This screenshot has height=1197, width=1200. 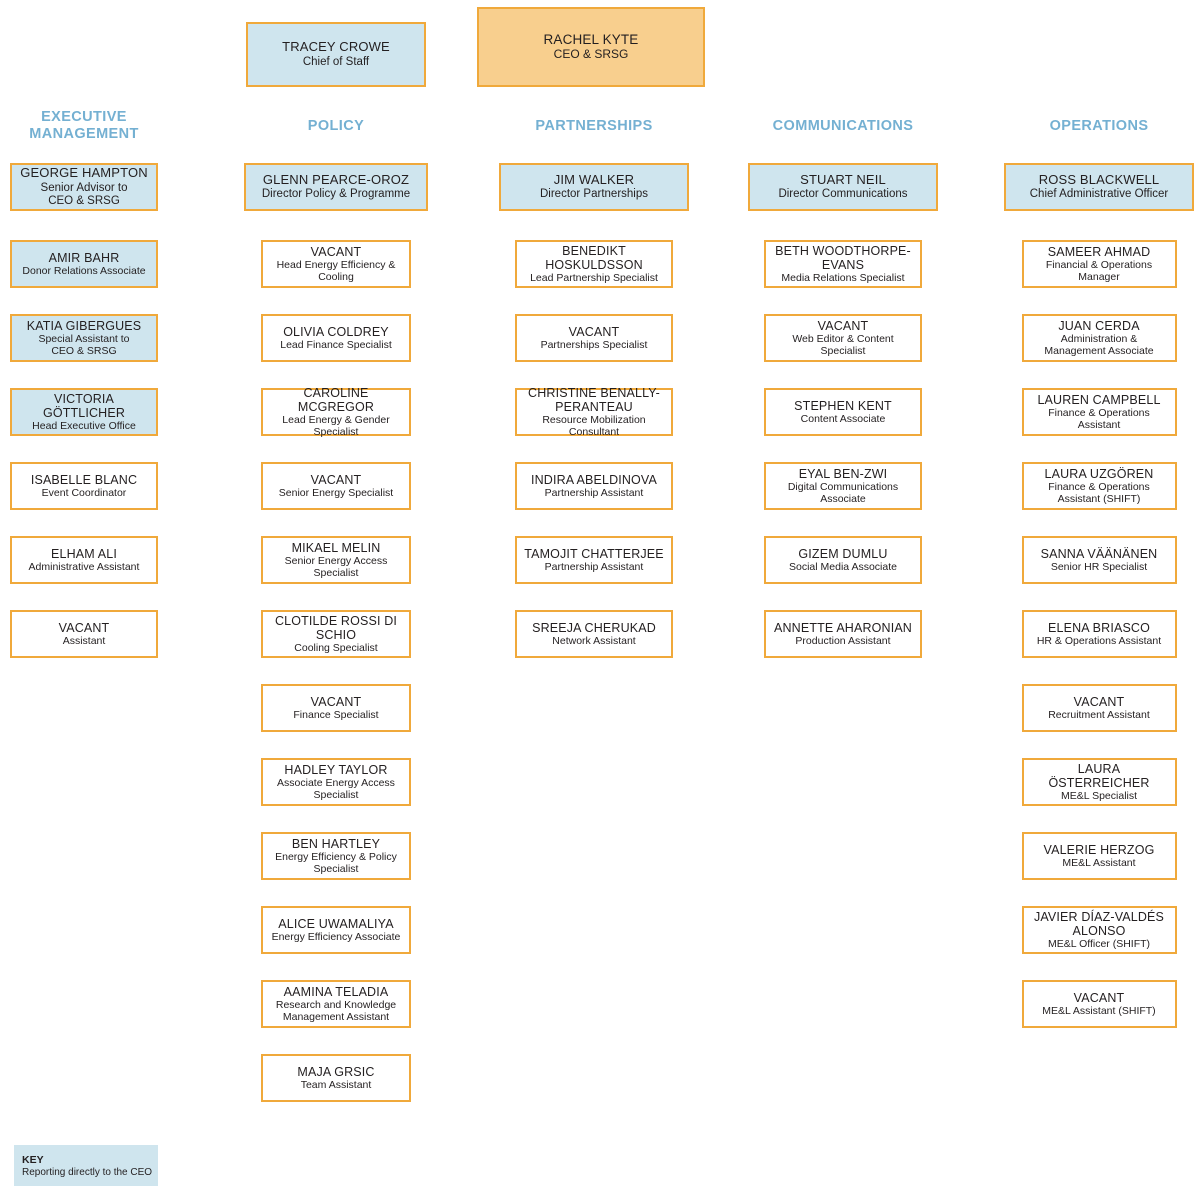 What do you see at coordinates (84, 425) in the screenshot?
I see `node-title: Head Executive Office` at bounding box center [84, 425].